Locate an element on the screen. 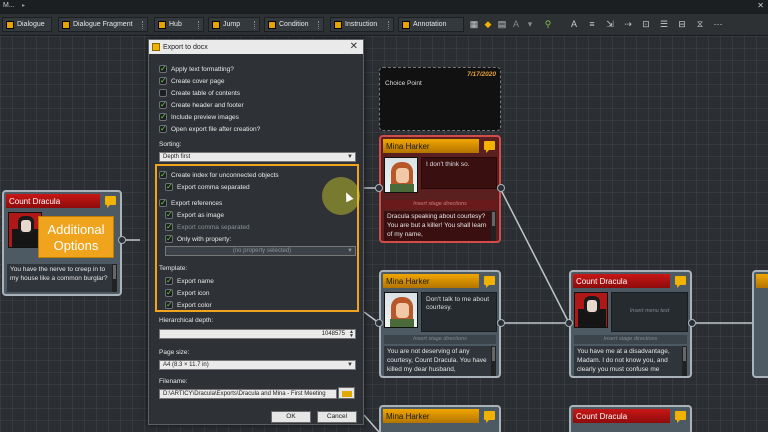 This screenshot has height=432, width=768. dialogue-node-mina-bottom: Mina Harker is located at coordinates (440, 418).